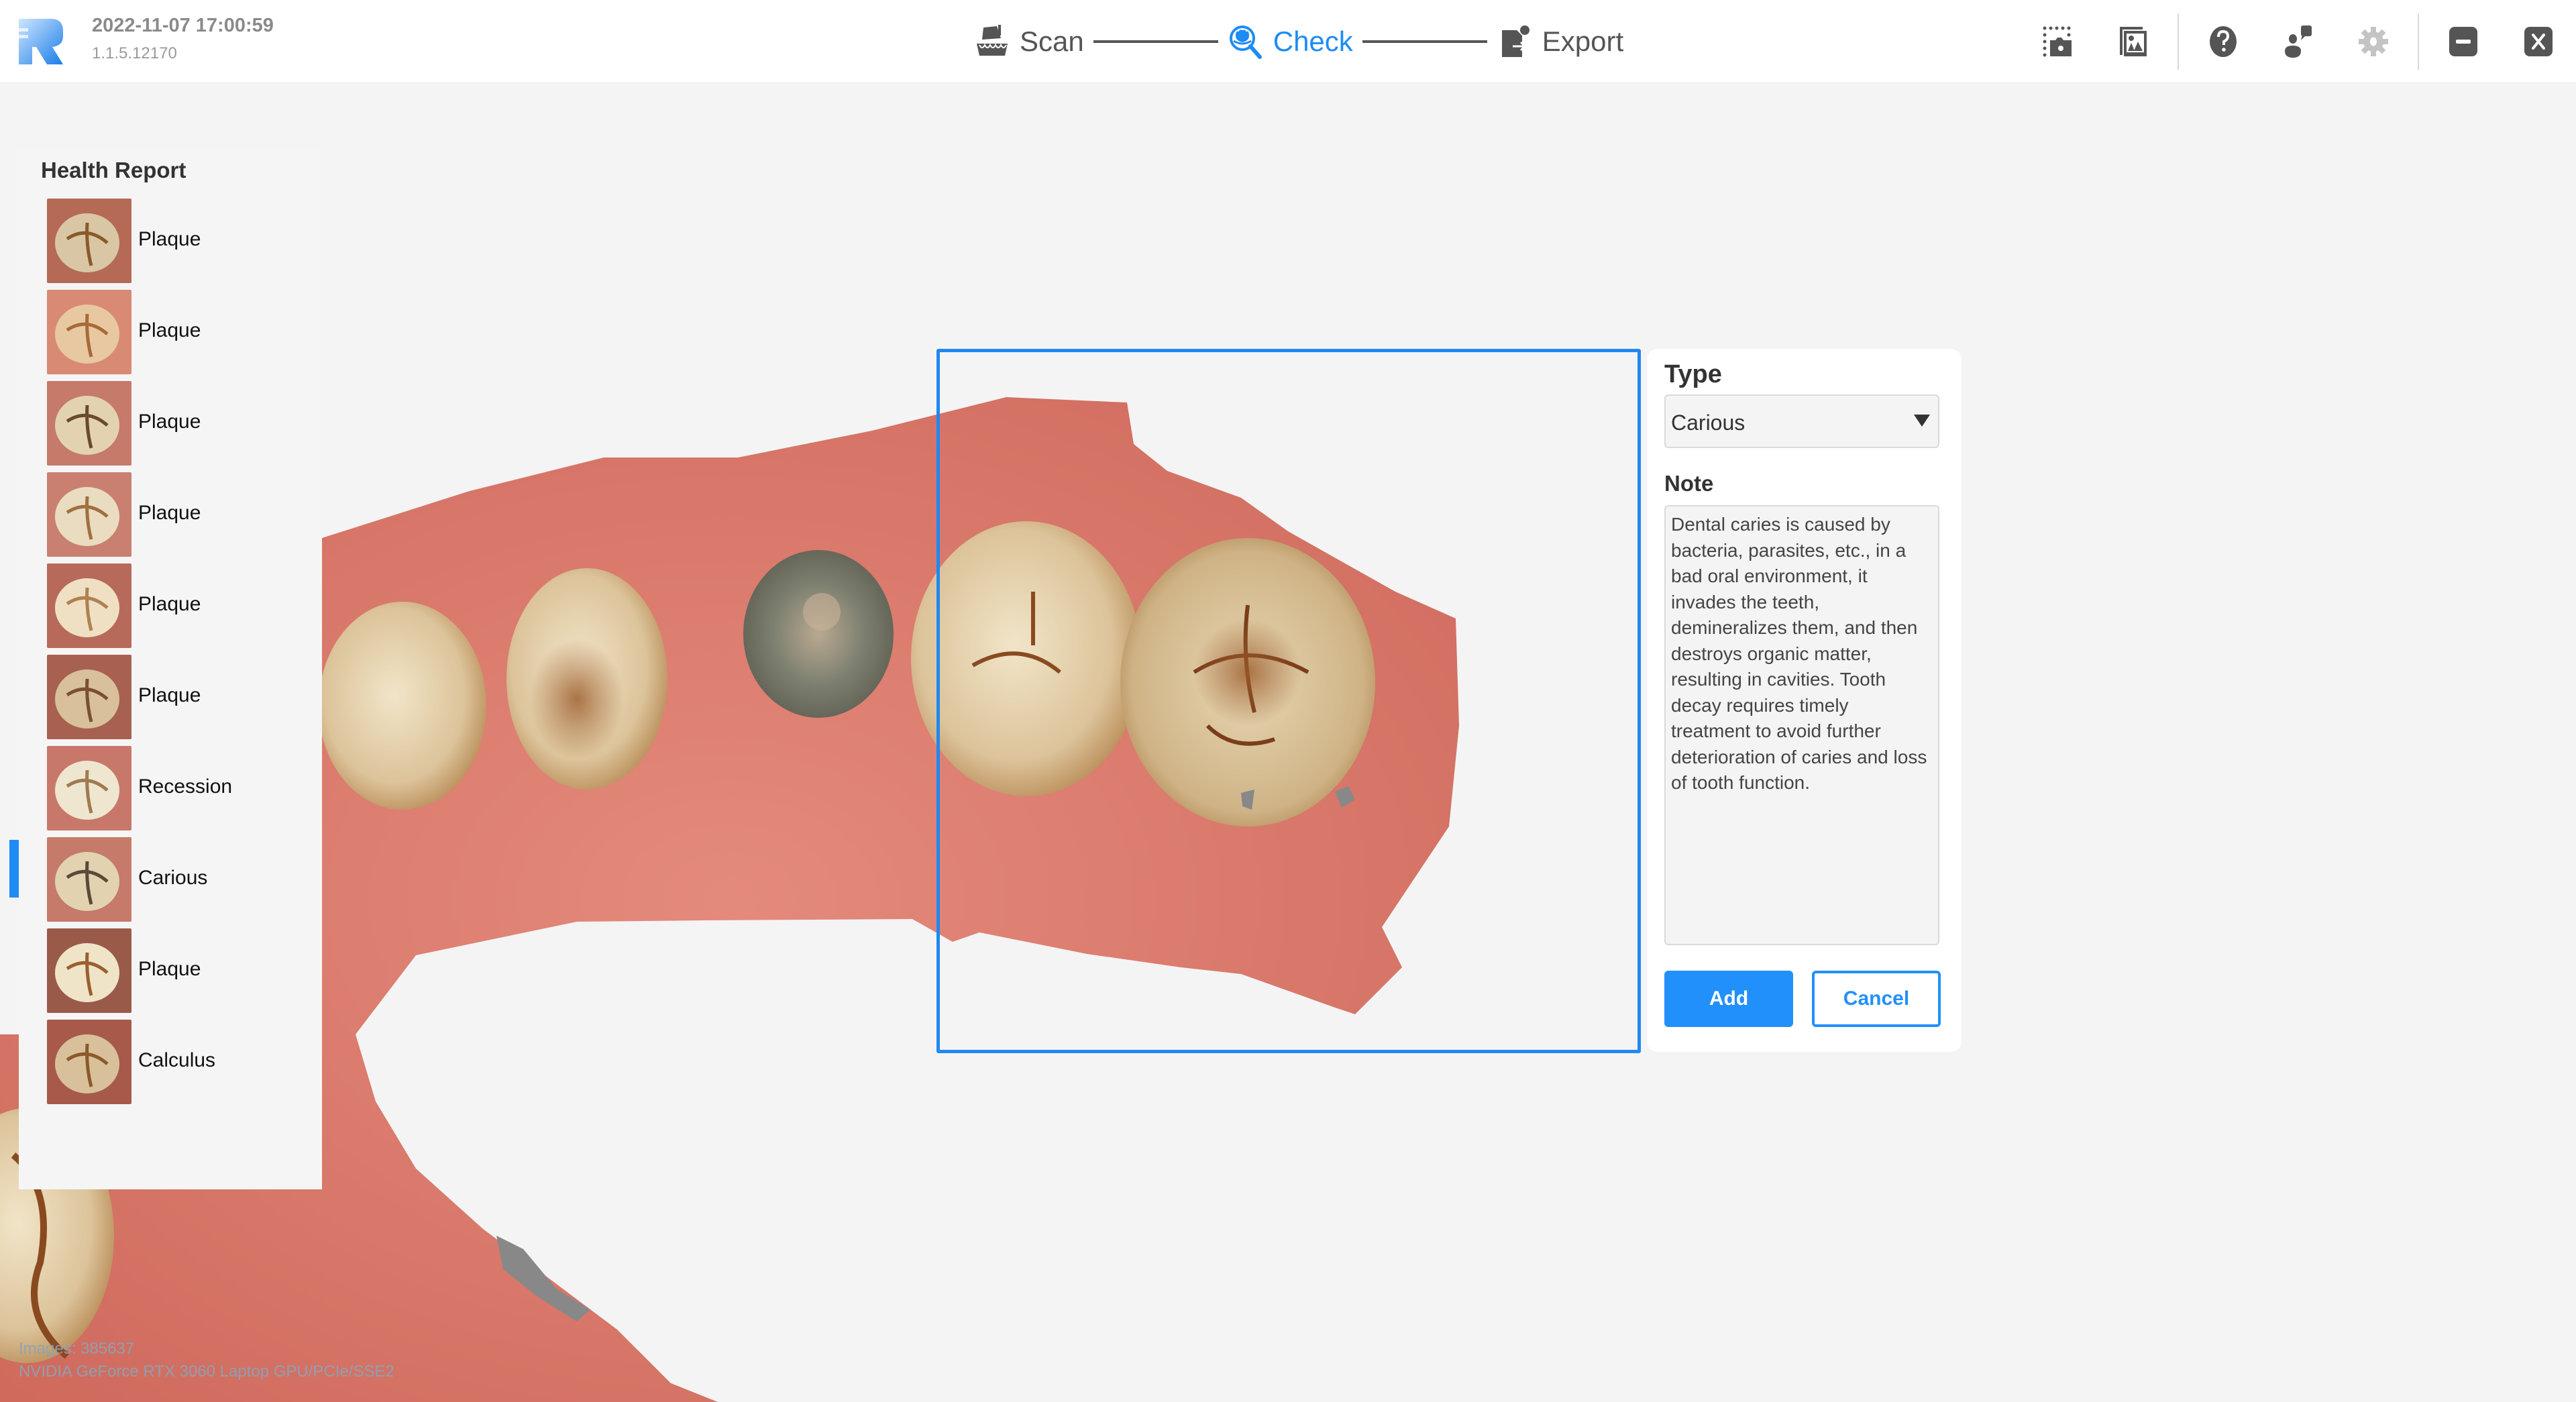 The width and height of the screenshot is (2576, 1402). I want to click on report-item-label: Calculus, so click(177, 1060).